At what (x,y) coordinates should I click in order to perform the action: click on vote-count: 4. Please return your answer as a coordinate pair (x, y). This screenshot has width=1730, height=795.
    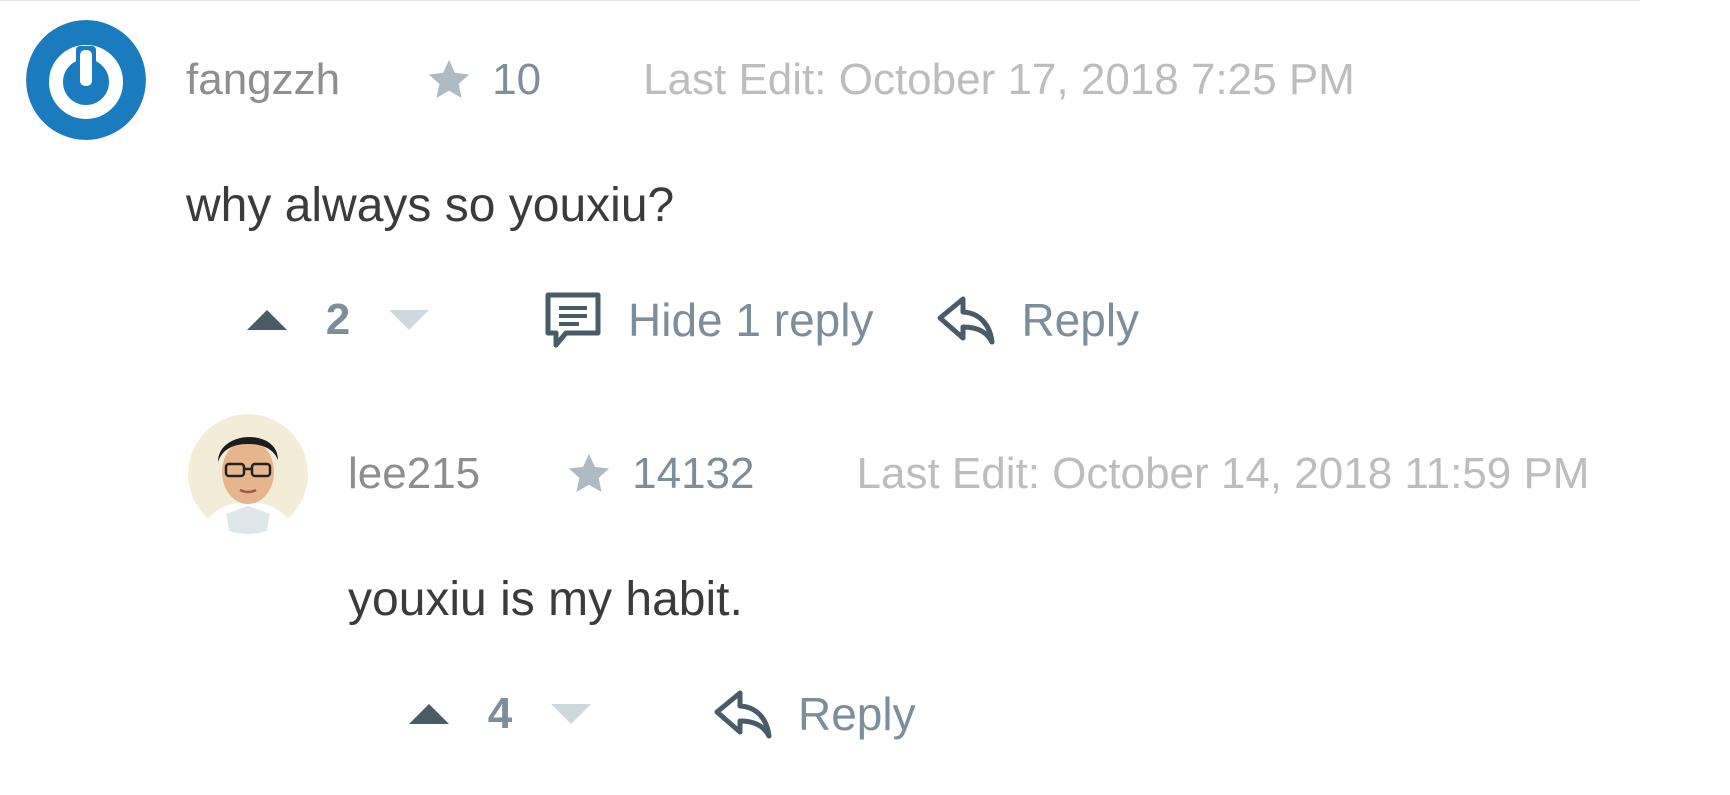
    Looking at the image, I should click on (500, 713).